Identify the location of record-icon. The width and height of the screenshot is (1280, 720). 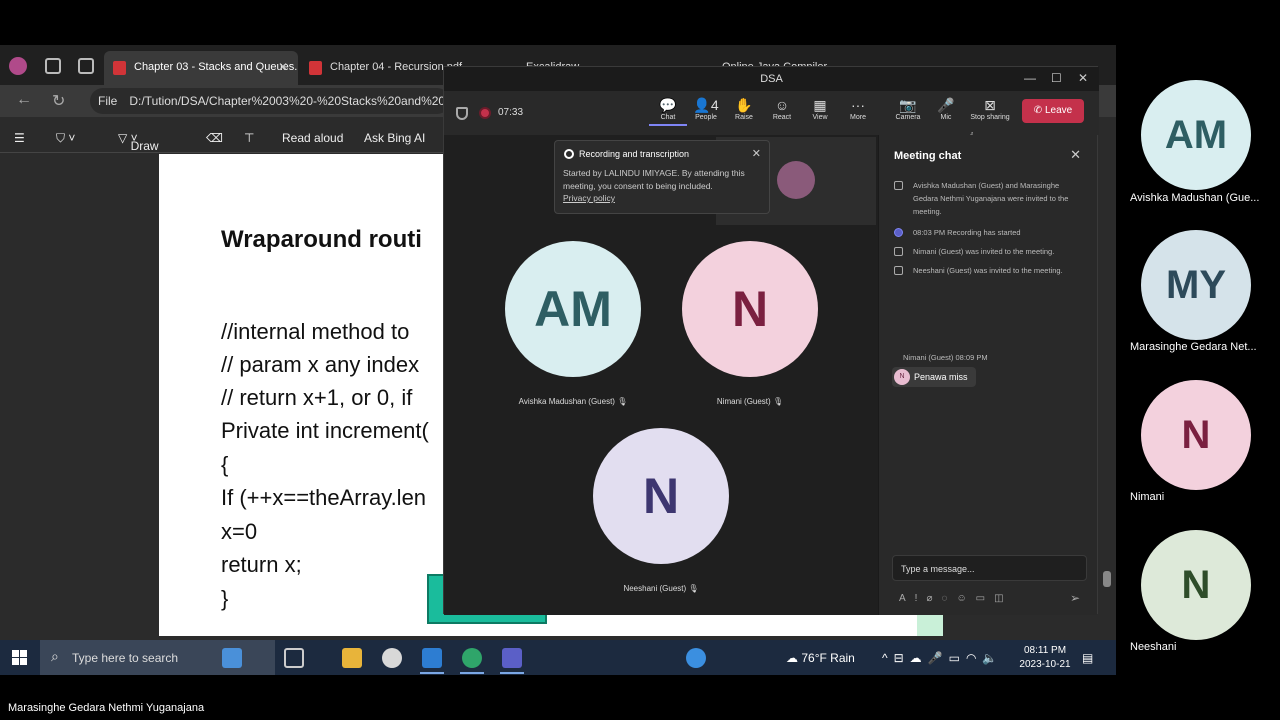
(569, 154).